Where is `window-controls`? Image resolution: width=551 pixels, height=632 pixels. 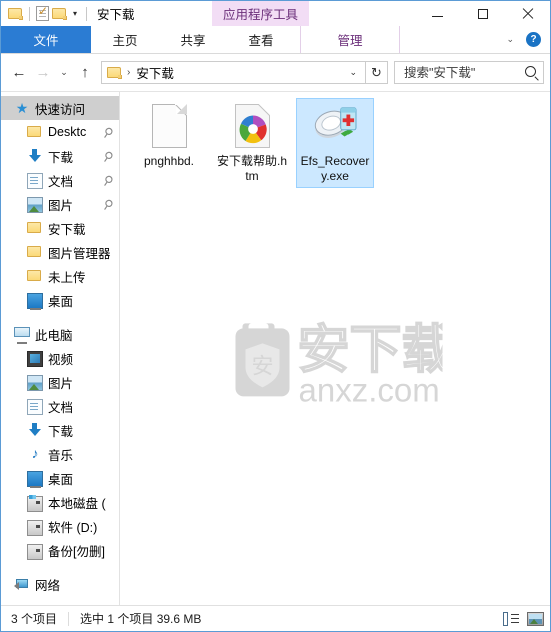
window-controls is located at coordinates (482, 13).